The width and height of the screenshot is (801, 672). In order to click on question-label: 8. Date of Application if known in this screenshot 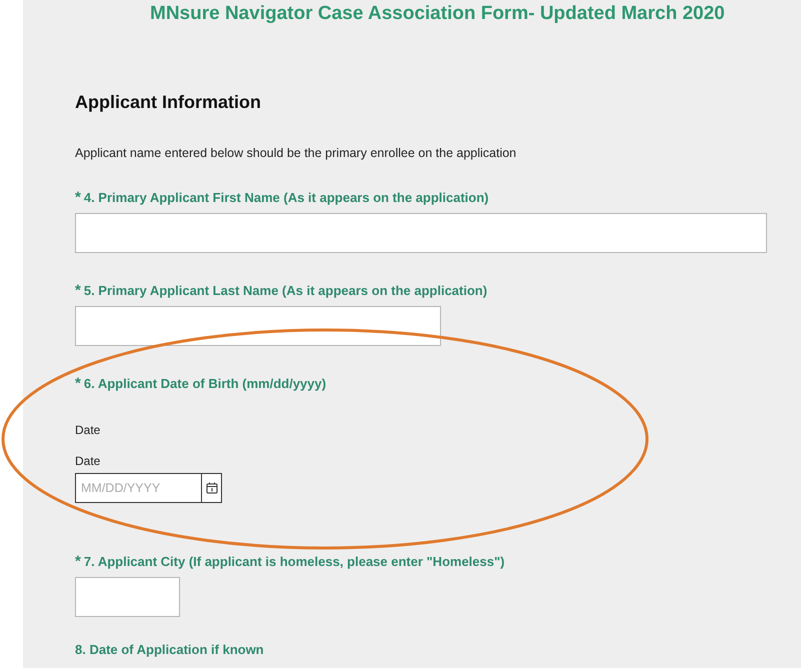, I will do `click(169, 649)`.